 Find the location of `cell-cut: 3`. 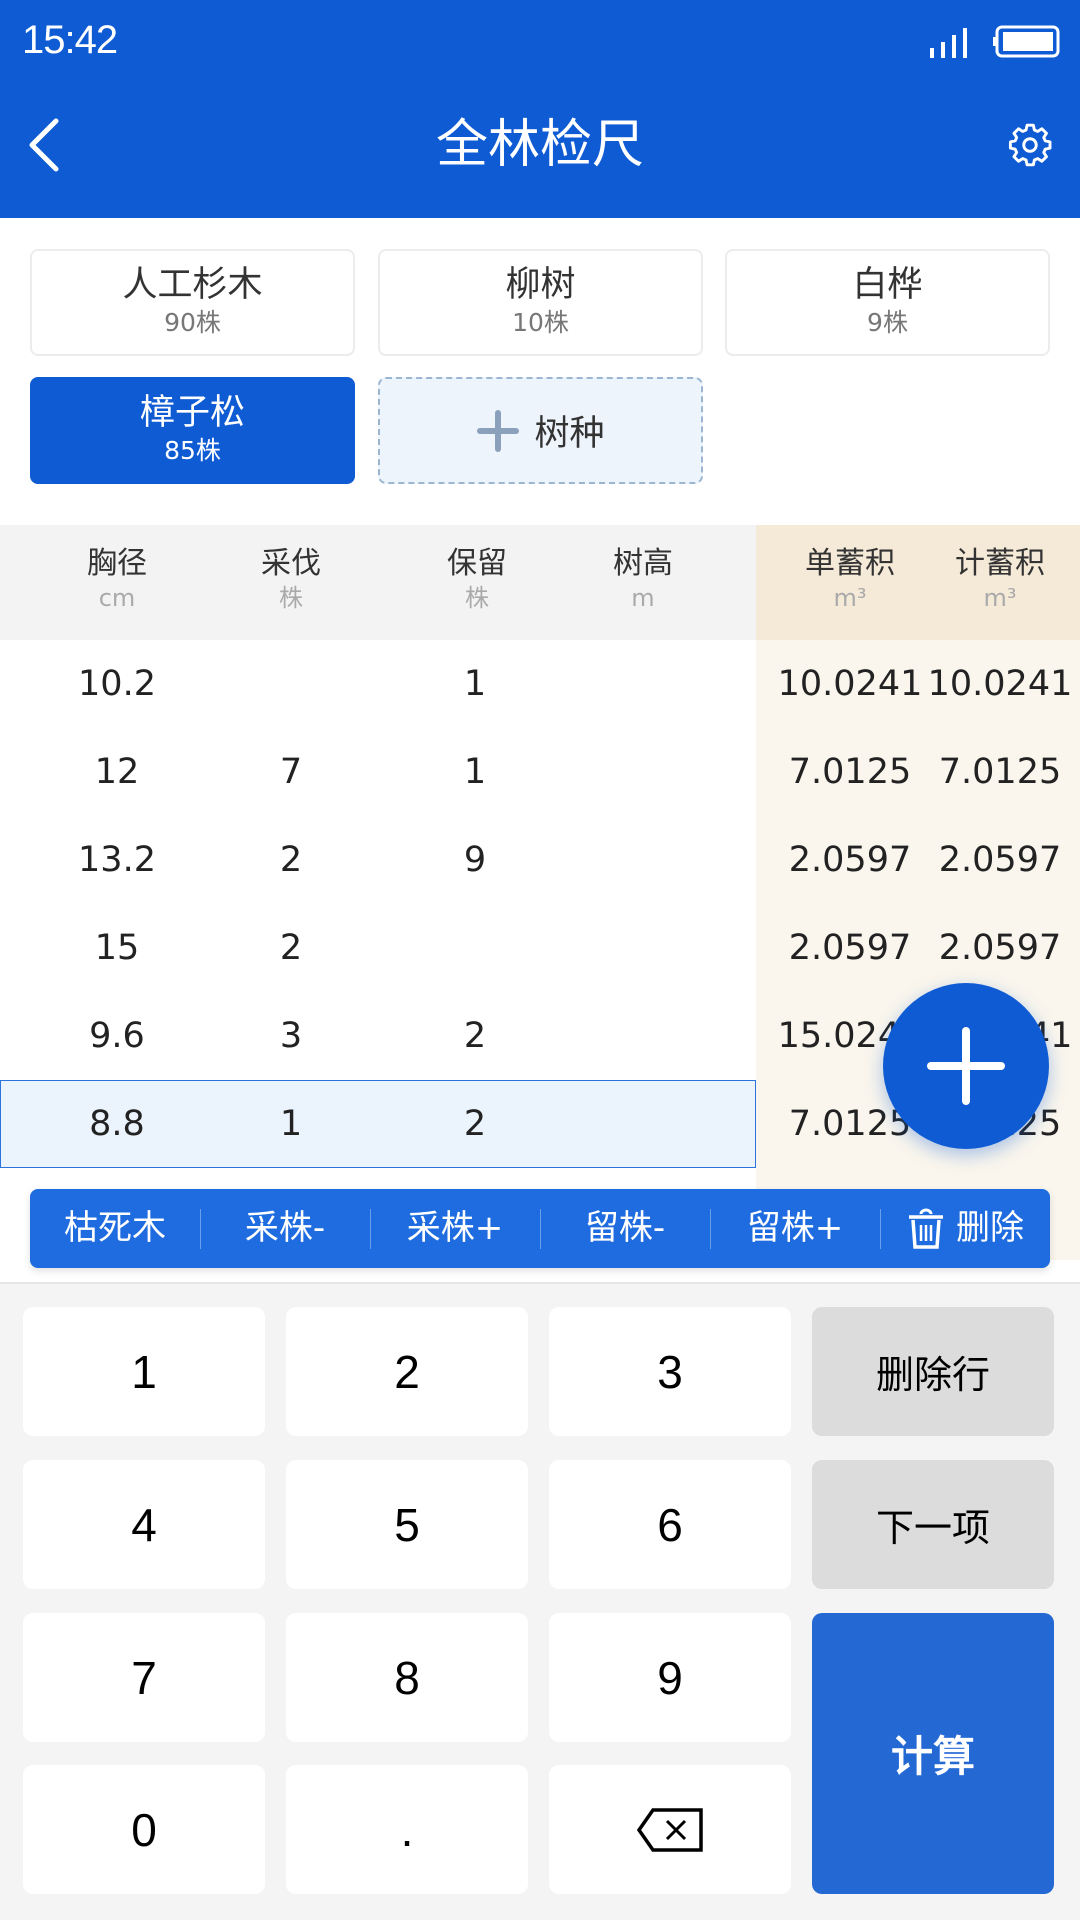

cell-cut: 3 is located at coordinates (291, 1036).